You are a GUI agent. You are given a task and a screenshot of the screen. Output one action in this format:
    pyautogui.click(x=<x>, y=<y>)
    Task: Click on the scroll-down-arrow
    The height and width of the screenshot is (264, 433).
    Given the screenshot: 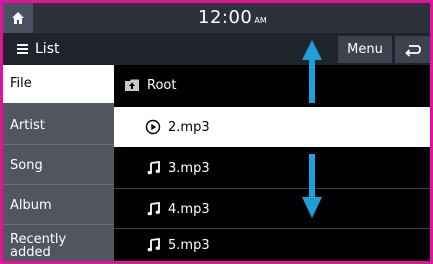 What is the action you would take?
    pyautogui.click(x=312, y=186)
    